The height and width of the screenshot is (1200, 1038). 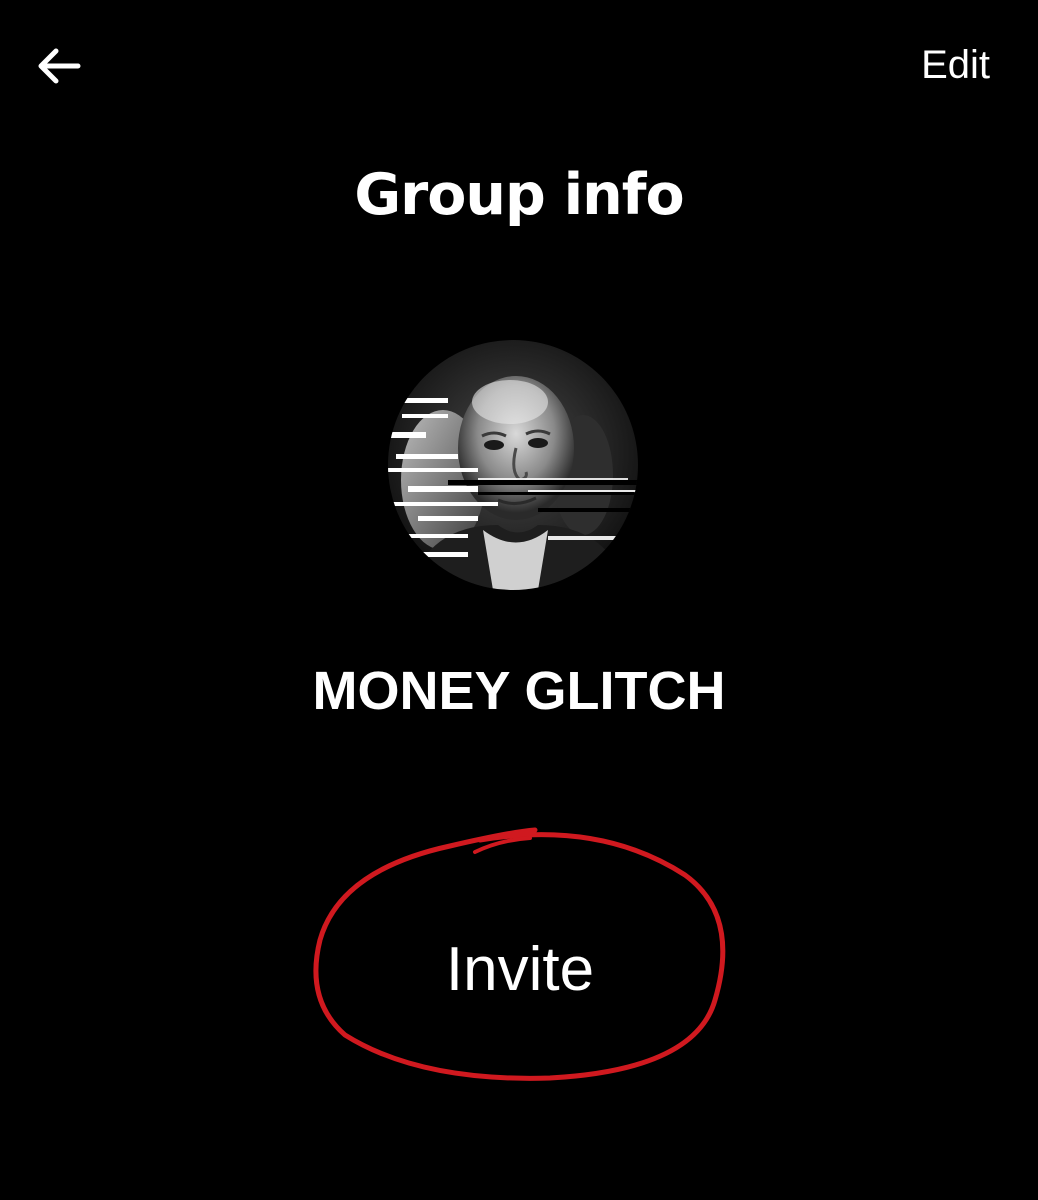 What do you see at coordinates (520, 970) in the screenshot?
I see `invite-button: Invite` at bounding box center [520, 970].